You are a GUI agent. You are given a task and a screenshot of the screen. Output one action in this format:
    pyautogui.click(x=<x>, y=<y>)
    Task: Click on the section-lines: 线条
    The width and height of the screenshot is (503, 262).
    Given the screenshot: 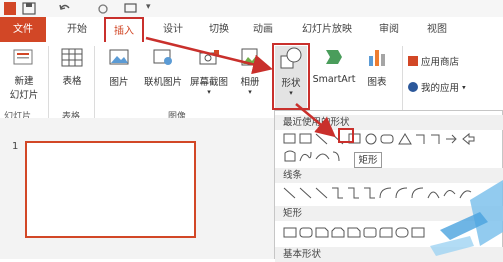 What is the action you would take?
    pyautogui.click(x=389, y=175)
    